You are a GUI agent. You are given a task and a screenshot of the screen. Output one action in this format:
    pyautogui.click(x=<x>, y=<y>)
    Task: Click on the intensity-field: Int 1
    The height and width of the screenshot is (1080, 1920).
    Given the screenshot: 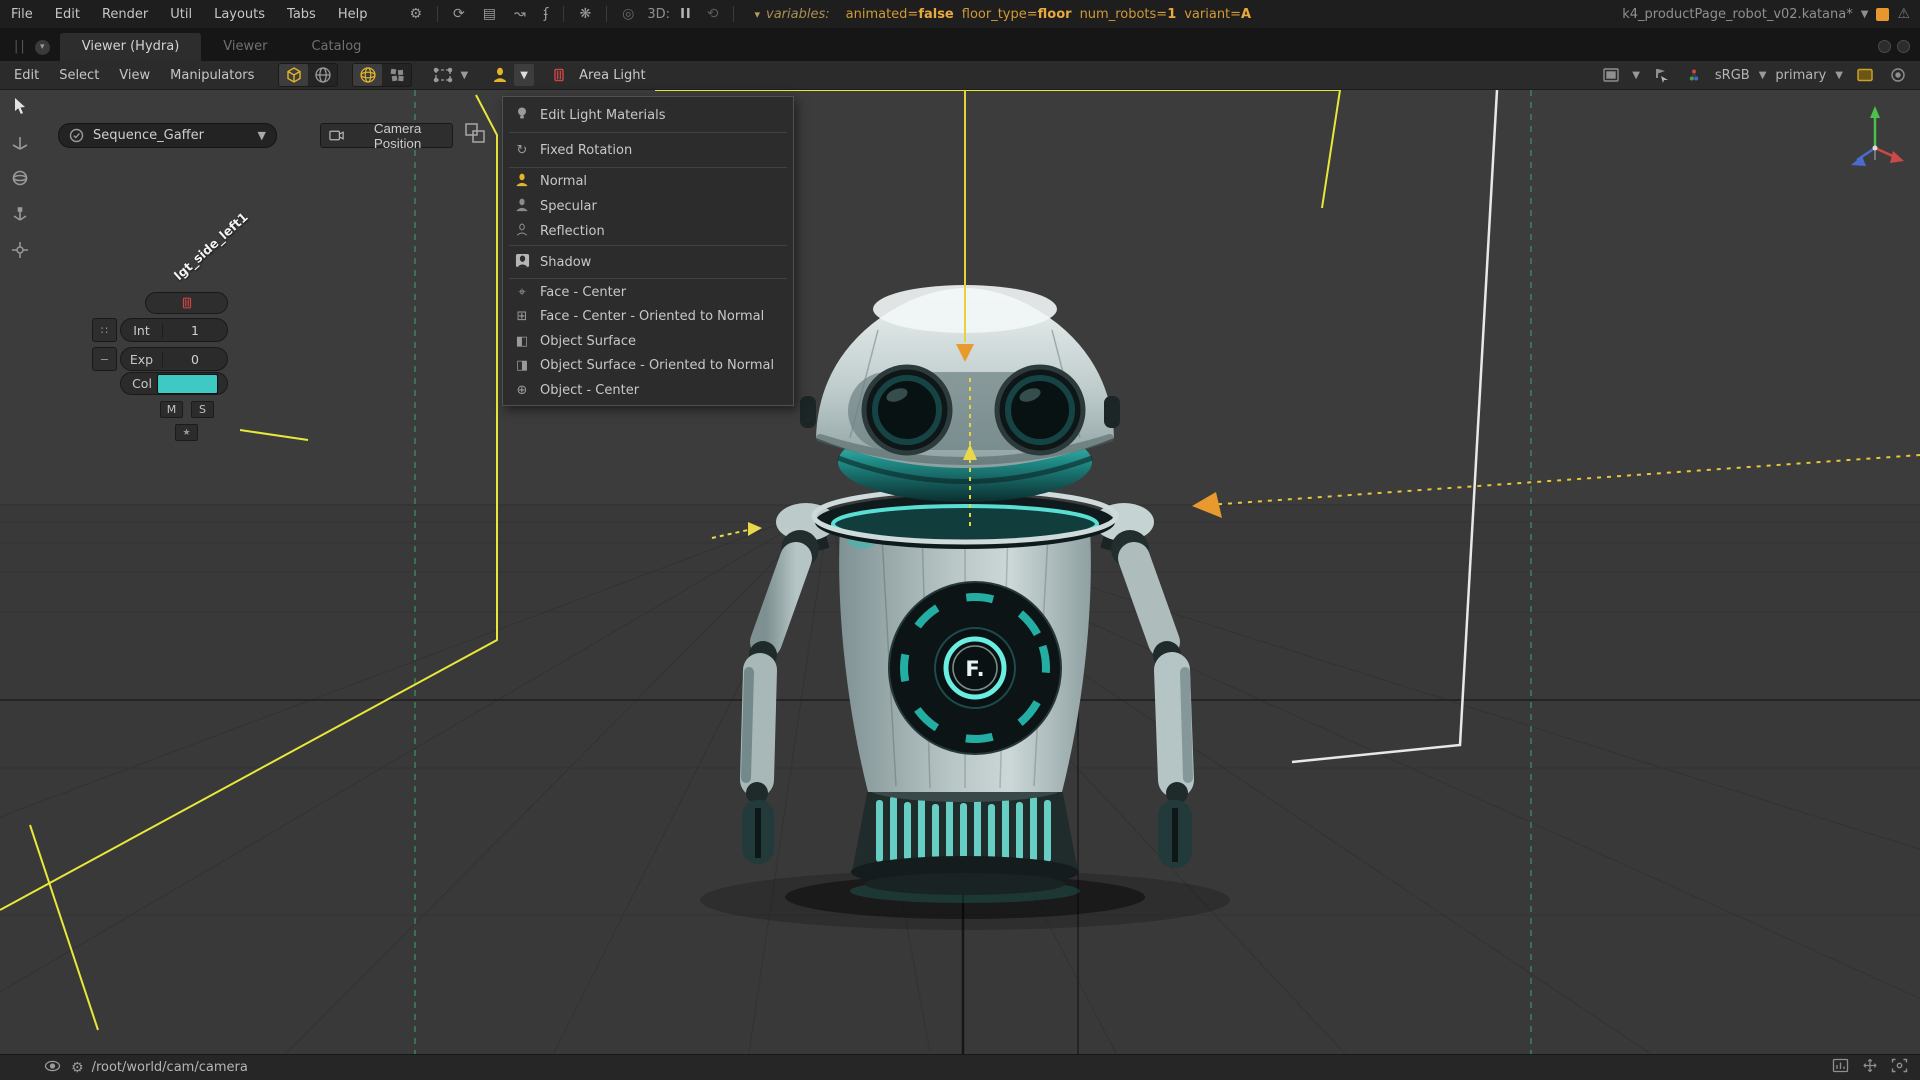 What is the action you would take?
    pyautogui.click(x=174, y=330)
    